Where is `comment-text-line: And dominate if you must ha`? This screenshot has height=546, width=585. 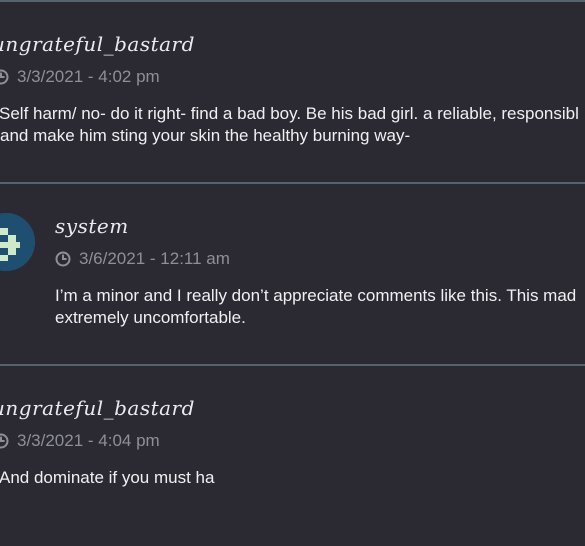
comment-text-line: And dominate if you must ha is located at coordinates (107, 477).